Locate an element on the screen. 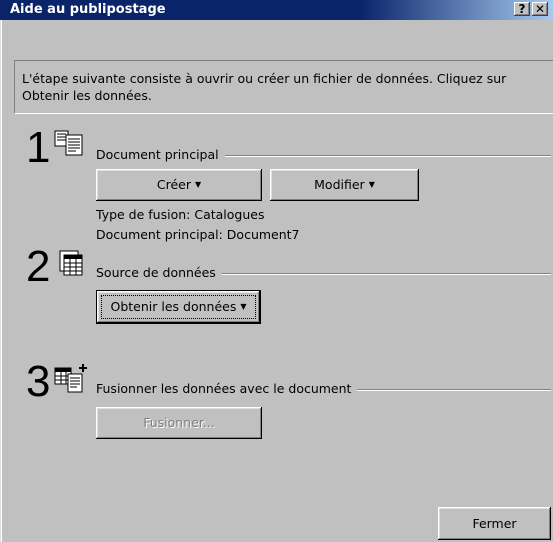  close-button-label: Fermer is located at coordinates (494, 523).